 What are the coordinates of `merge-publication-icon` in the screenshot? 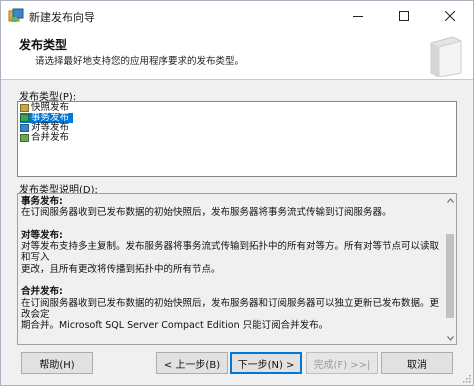 It's located at (24, 138).